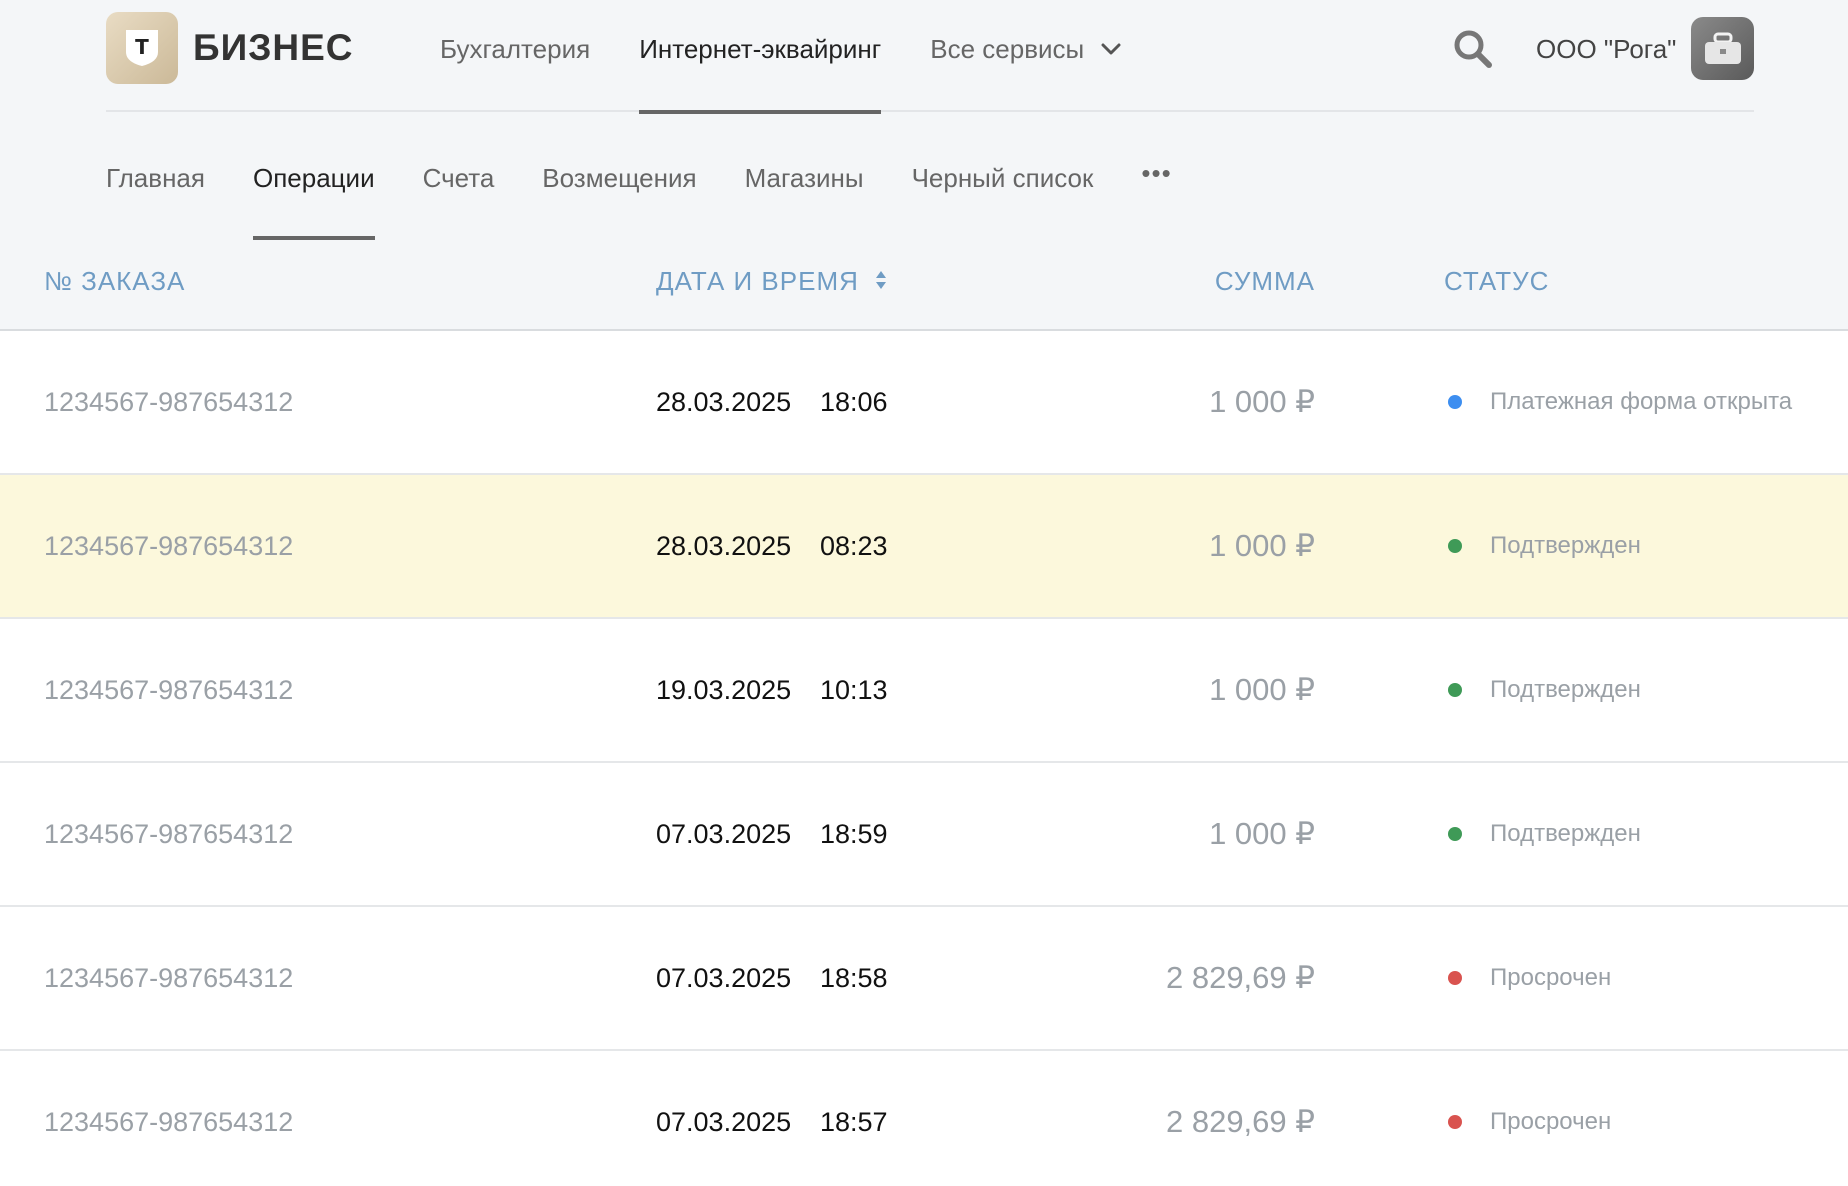 This screenshot has width=1848, height=1186. I want to click on topnav-all-services: Все сервисы, so click(1025, 56).